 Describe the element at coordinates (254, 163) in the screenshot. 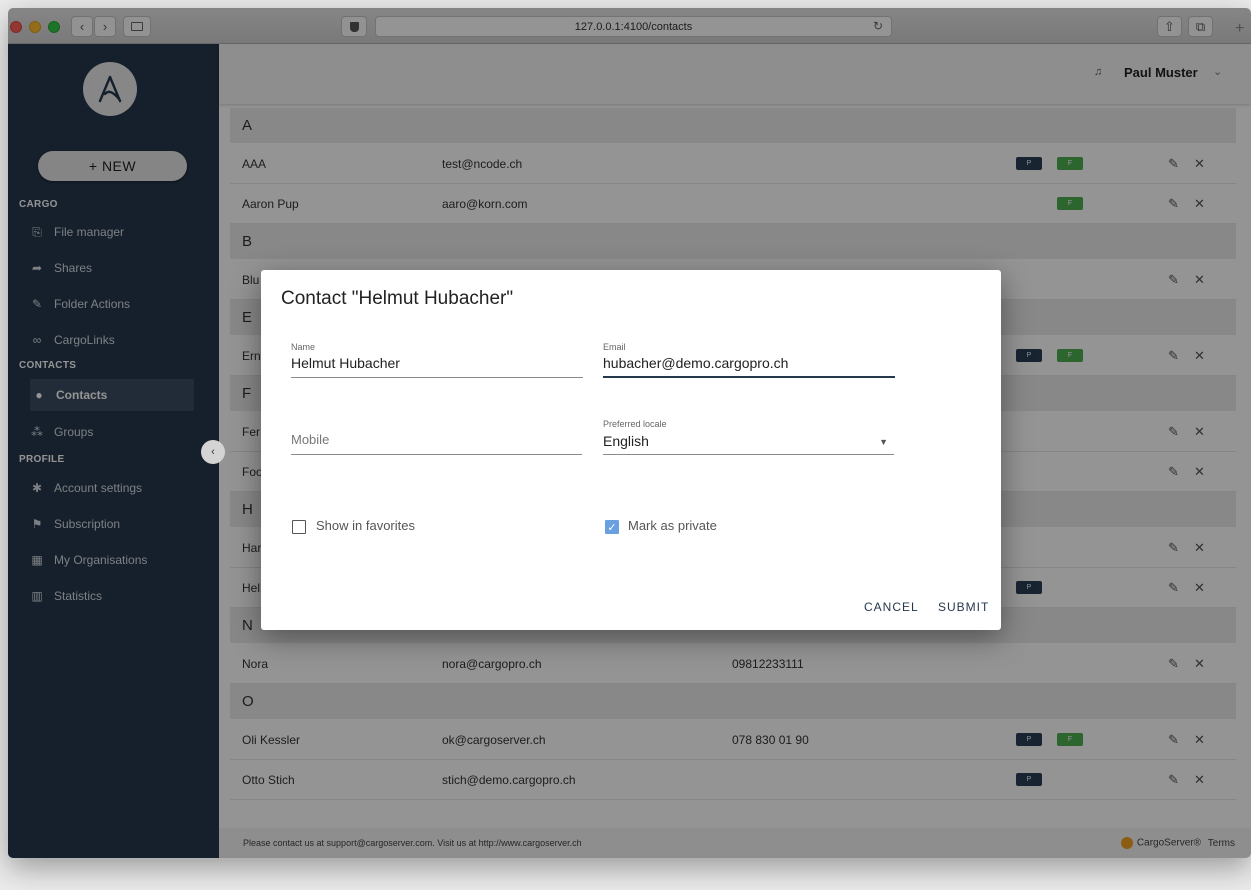

I see `contact-name: AAA` at that location.